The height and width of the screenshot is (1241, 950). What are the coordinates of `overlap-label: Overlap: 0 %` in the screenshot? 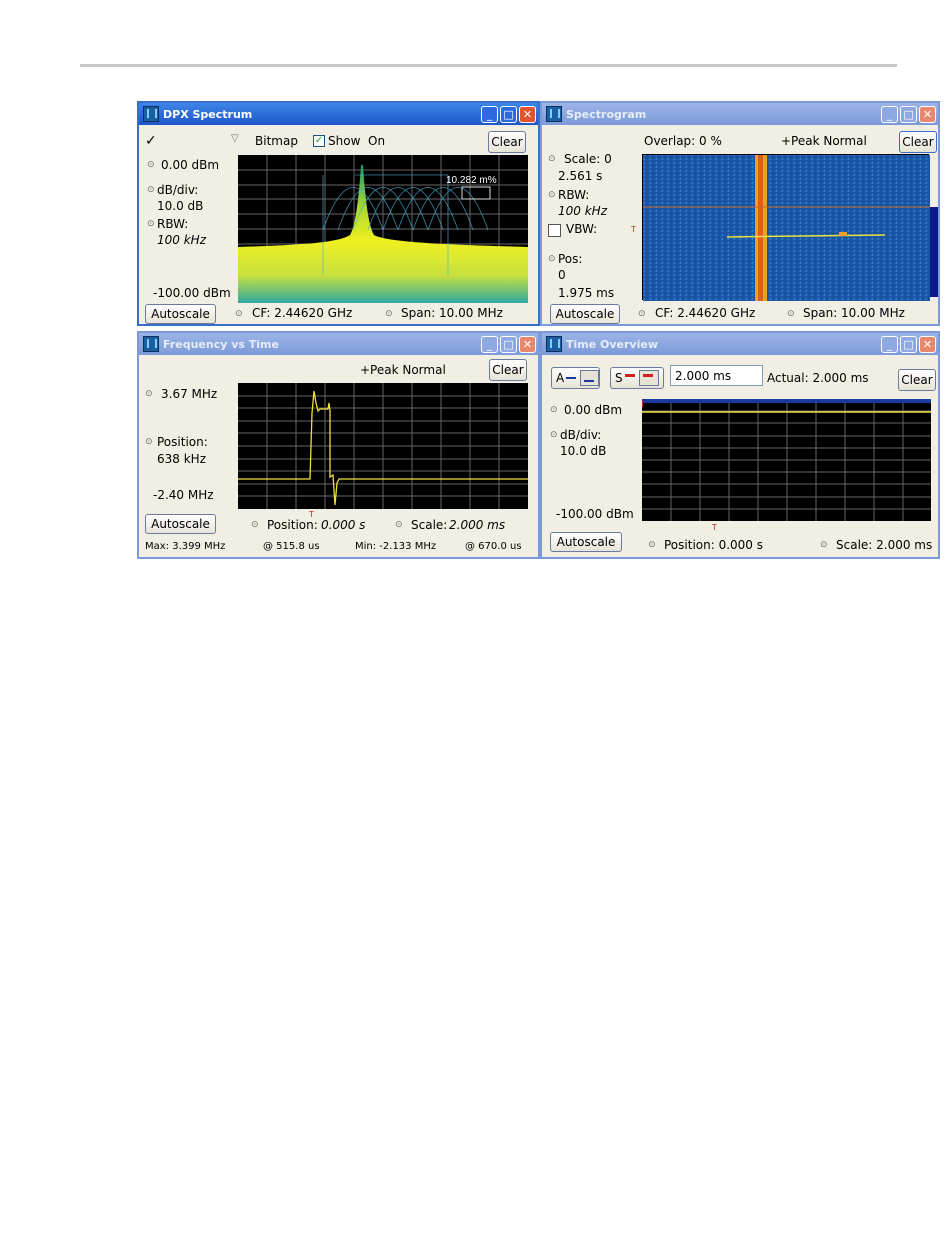 It's located at (683, 141).